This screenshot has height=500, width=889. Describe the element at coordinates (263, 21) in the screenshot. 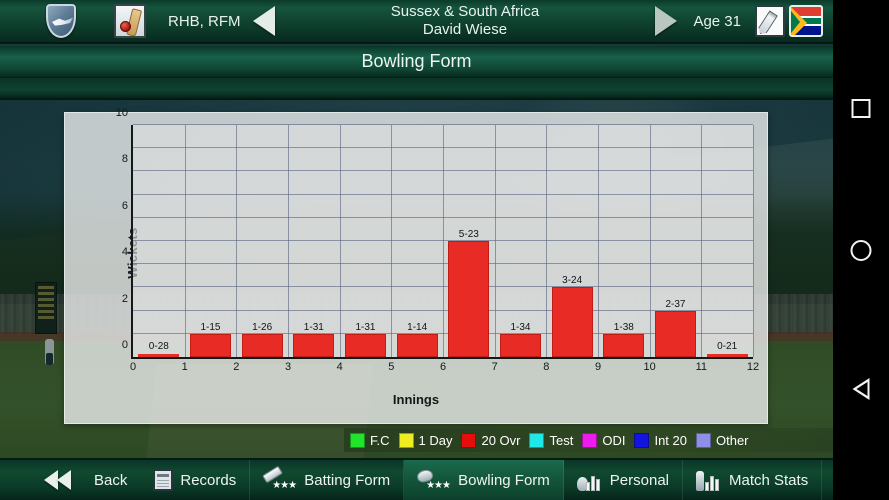

I see `previous-player-arrow` at that location.